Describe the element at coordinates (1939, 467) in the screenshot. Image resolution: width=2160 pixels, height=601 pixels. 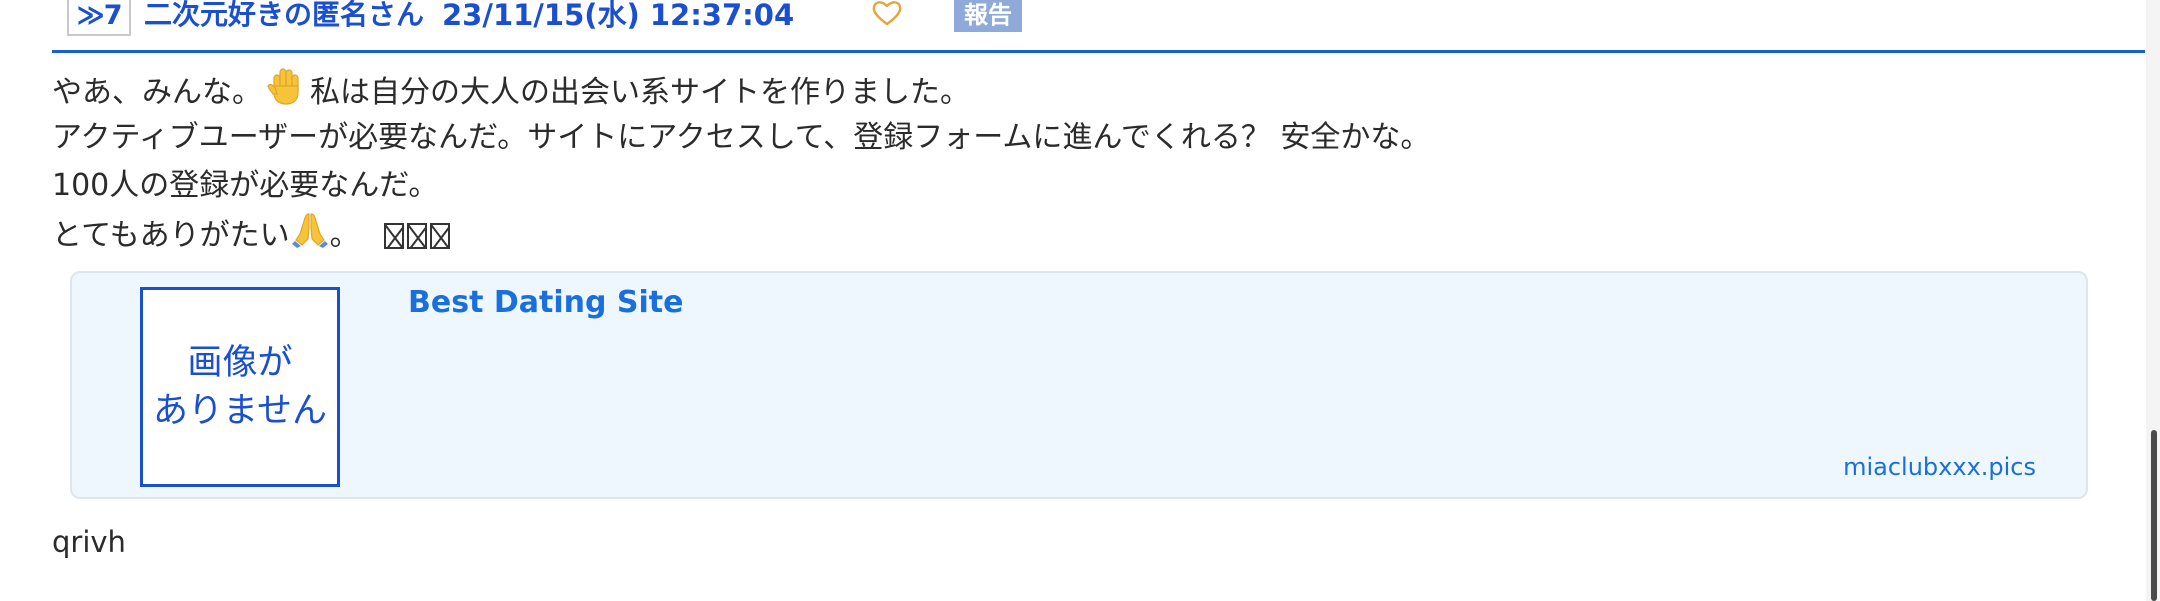
I see `link-card-domain: miaclubxxx.pics` at that location.